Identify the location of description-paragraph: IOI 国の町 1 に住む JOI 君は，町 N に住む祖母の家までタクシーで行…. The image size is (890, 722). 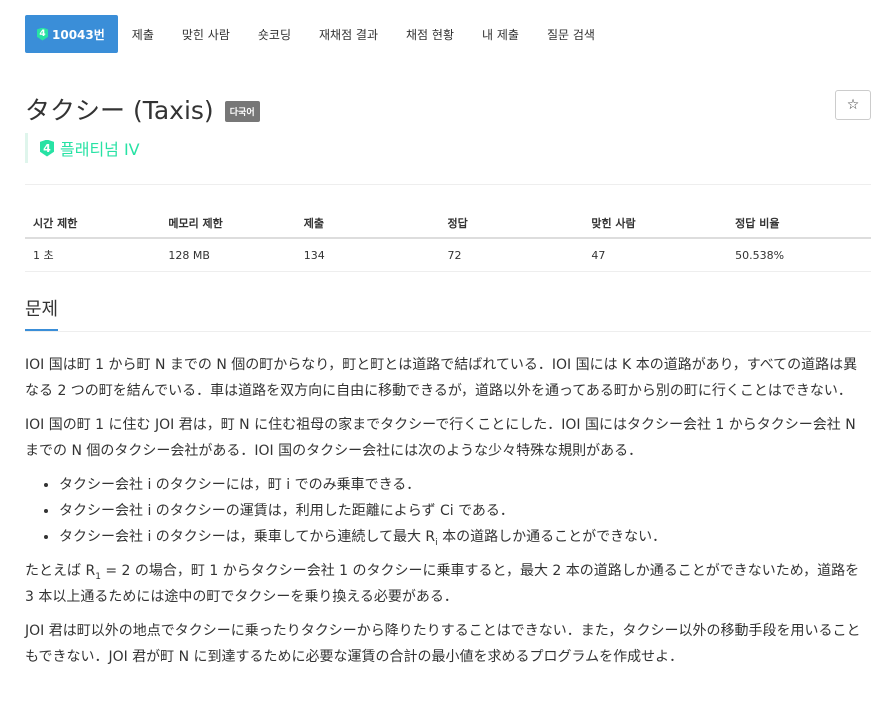
(440, 438).